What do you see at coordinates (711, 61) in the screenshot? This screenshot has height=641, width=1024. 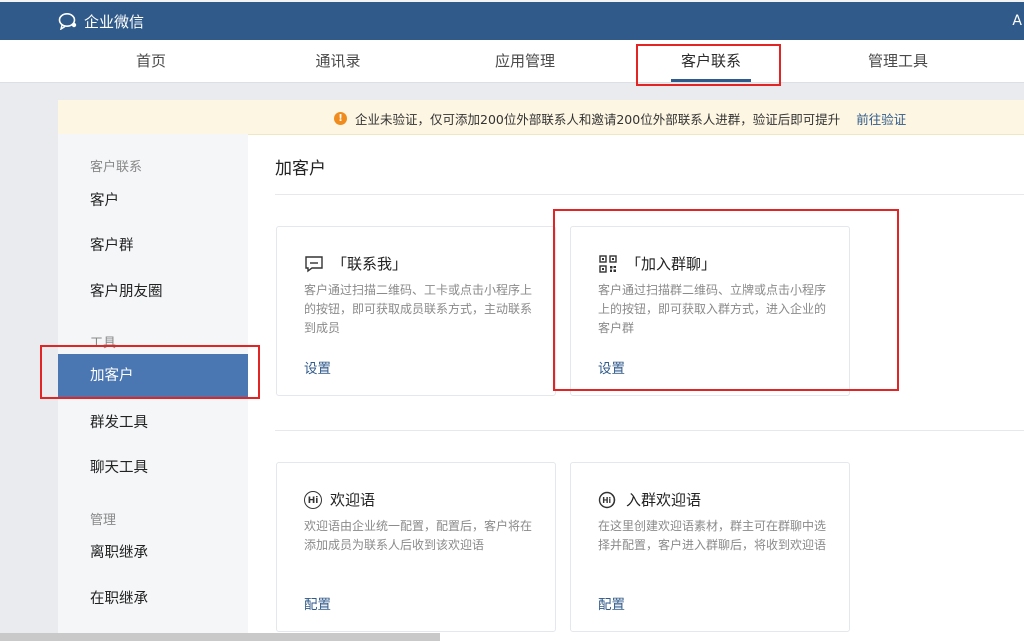 I see `nav-customer-contact: 客户联系` at bounding box center [711, 61].